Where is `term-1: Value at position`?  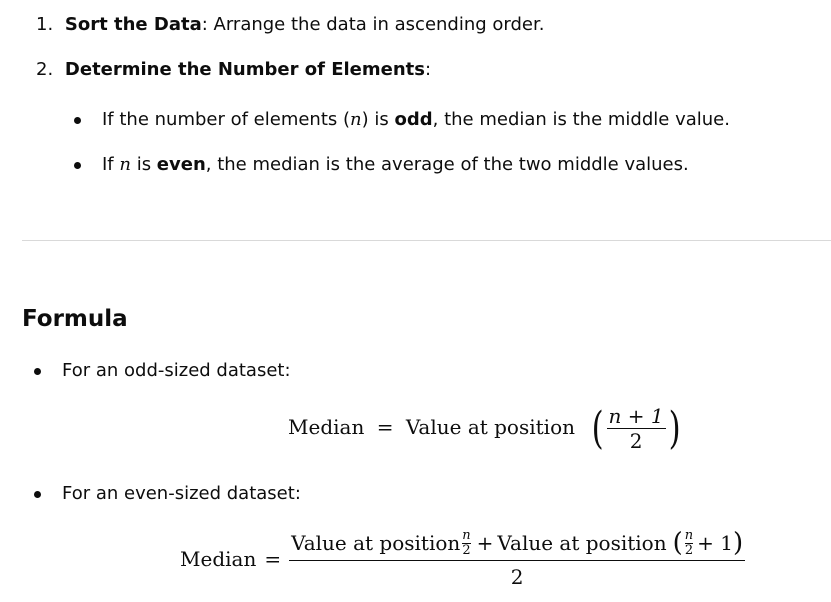
term-1: Value at position is located at coordinates (376, 543).